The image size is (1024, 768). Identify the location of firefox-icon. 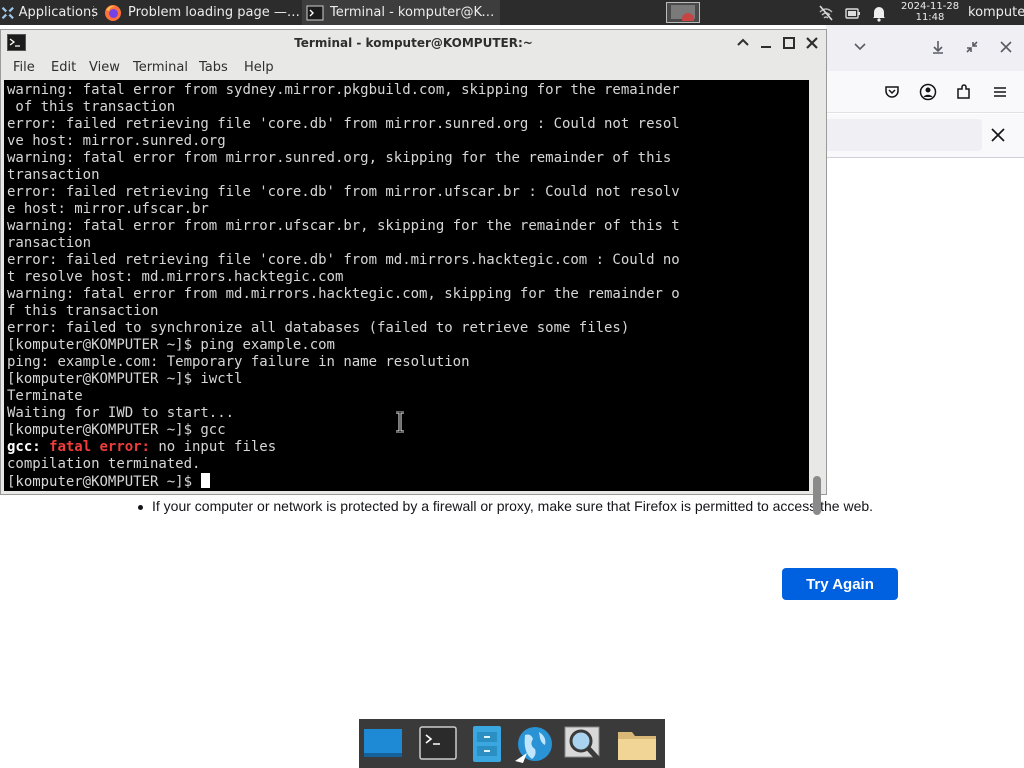
(113, 12).